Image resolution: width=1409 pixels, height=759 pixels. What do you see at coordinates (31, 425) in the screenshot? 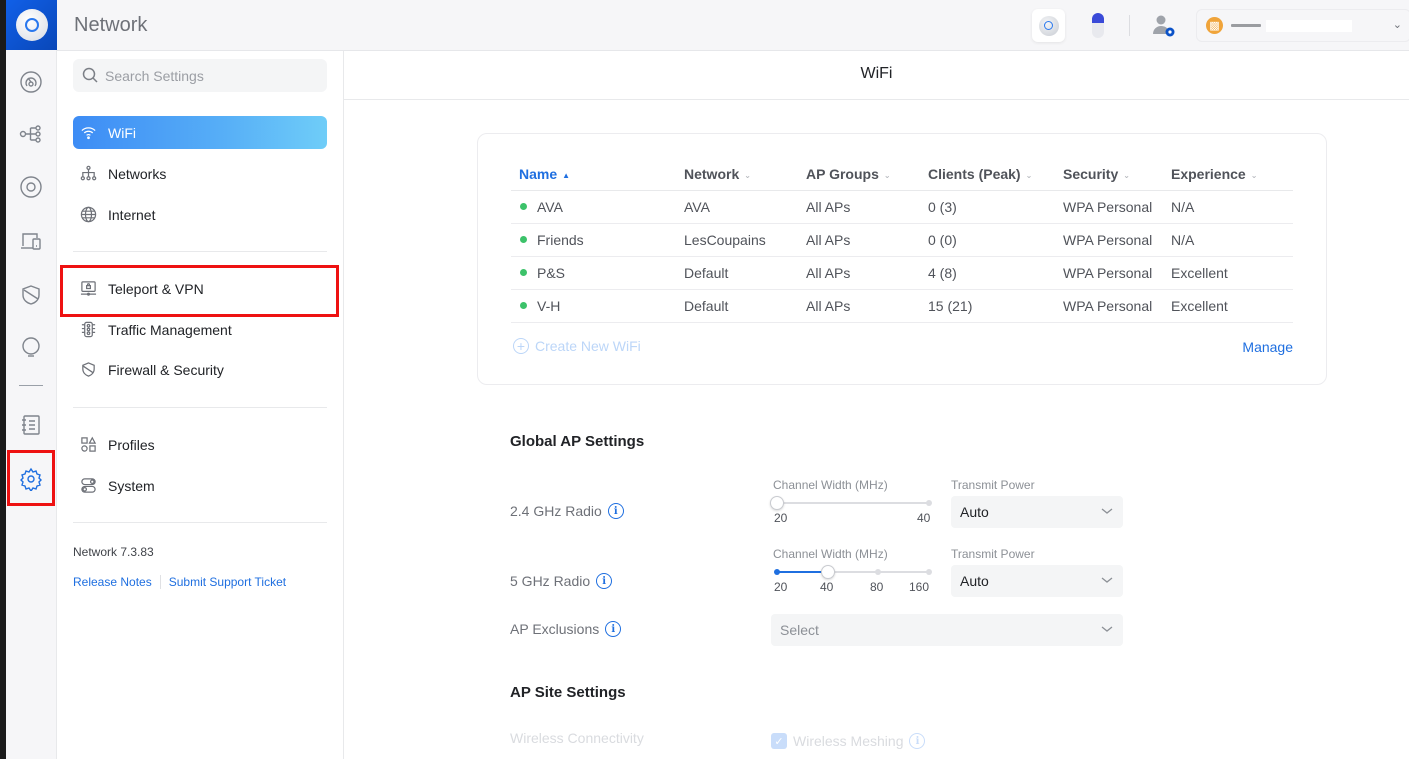
I see `notebook-icon` at bounding box center [31, 425].